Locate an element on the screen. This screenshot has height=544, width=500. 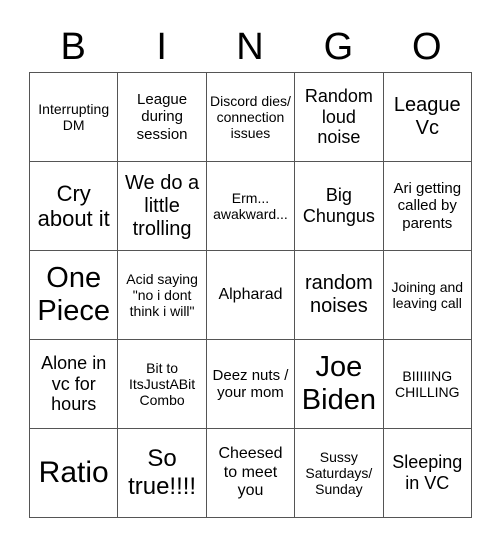
bingo-cell: Alone in vc for hours is located at coordinates (73, 384).